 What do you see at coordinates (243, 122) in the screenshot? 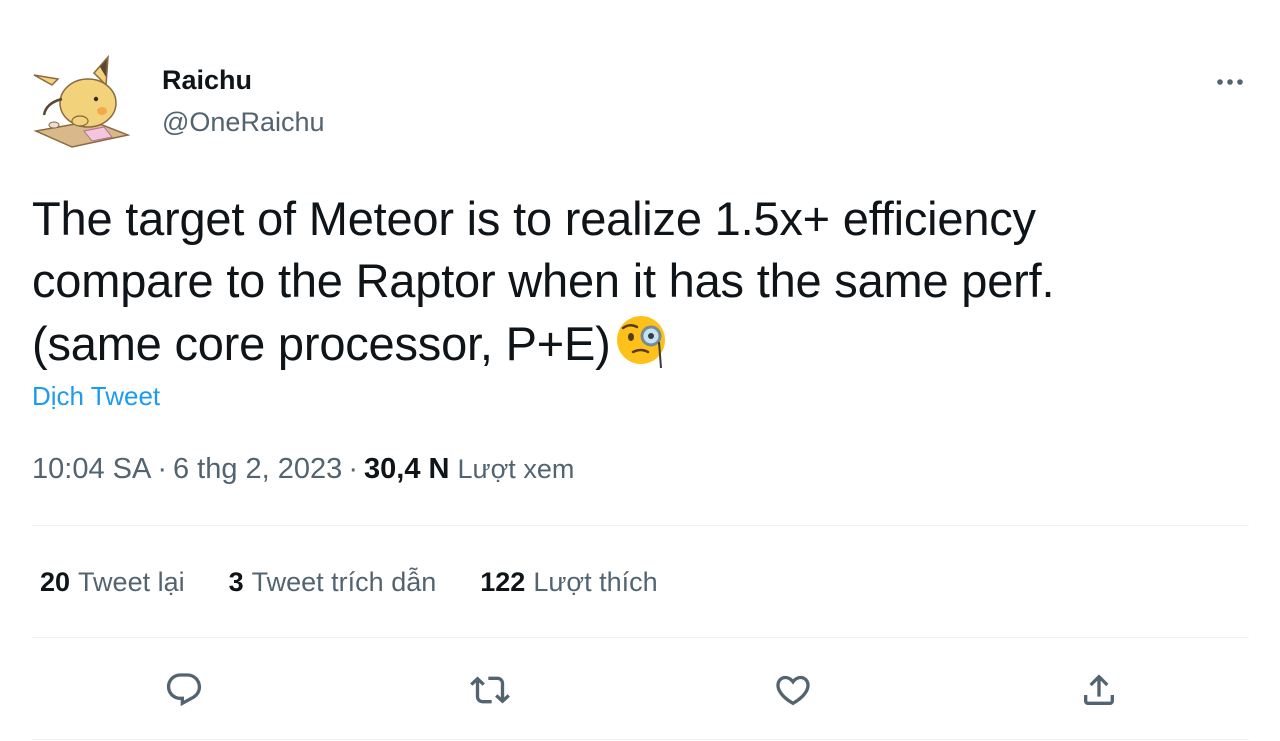
I see `user-handle: @OneRaichu` at bounding box center [243, 122].